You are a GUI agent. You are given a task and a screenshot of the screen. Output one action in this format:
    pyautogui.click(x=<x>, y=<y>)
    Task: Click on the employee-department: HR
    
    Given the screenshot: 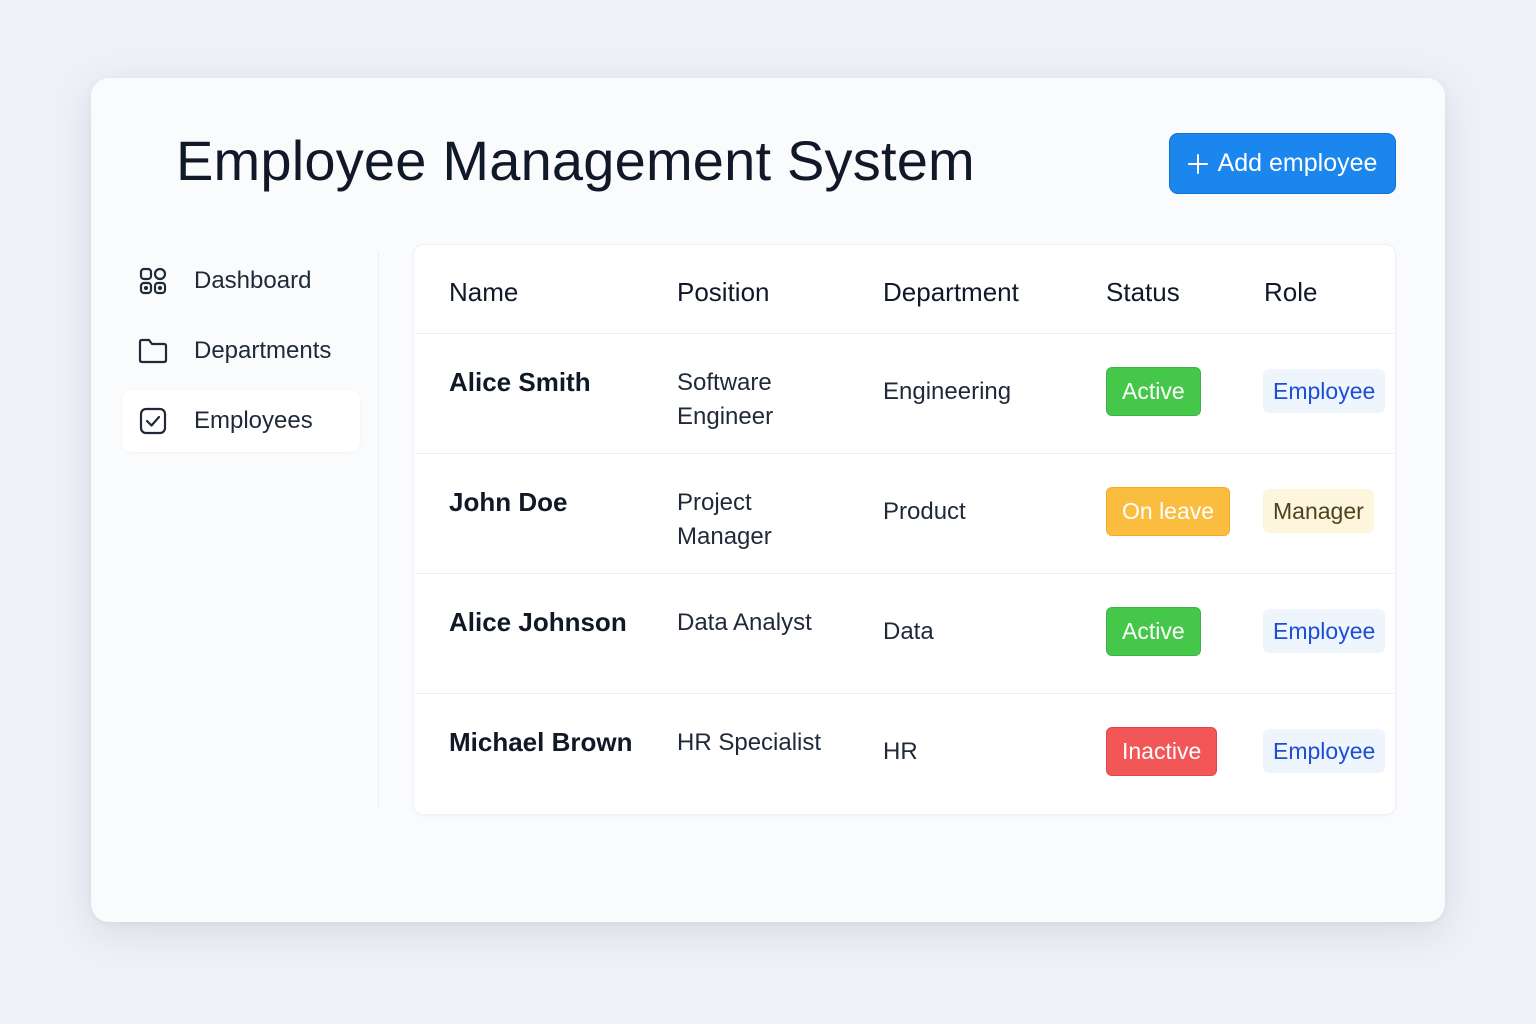 What is the action you would take?
    pyautogui.click(x=900, y=751)
    